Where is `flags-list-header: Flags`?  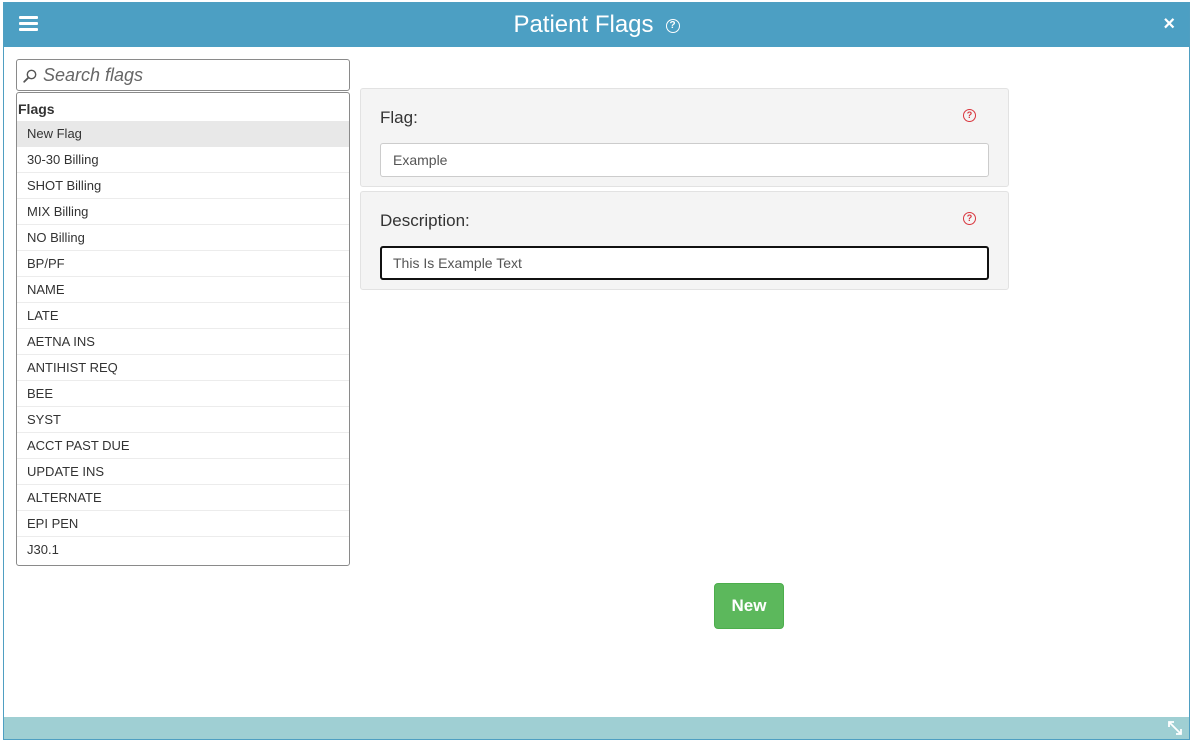
flags-list-header: Flags is located at coordinates (36, 109).